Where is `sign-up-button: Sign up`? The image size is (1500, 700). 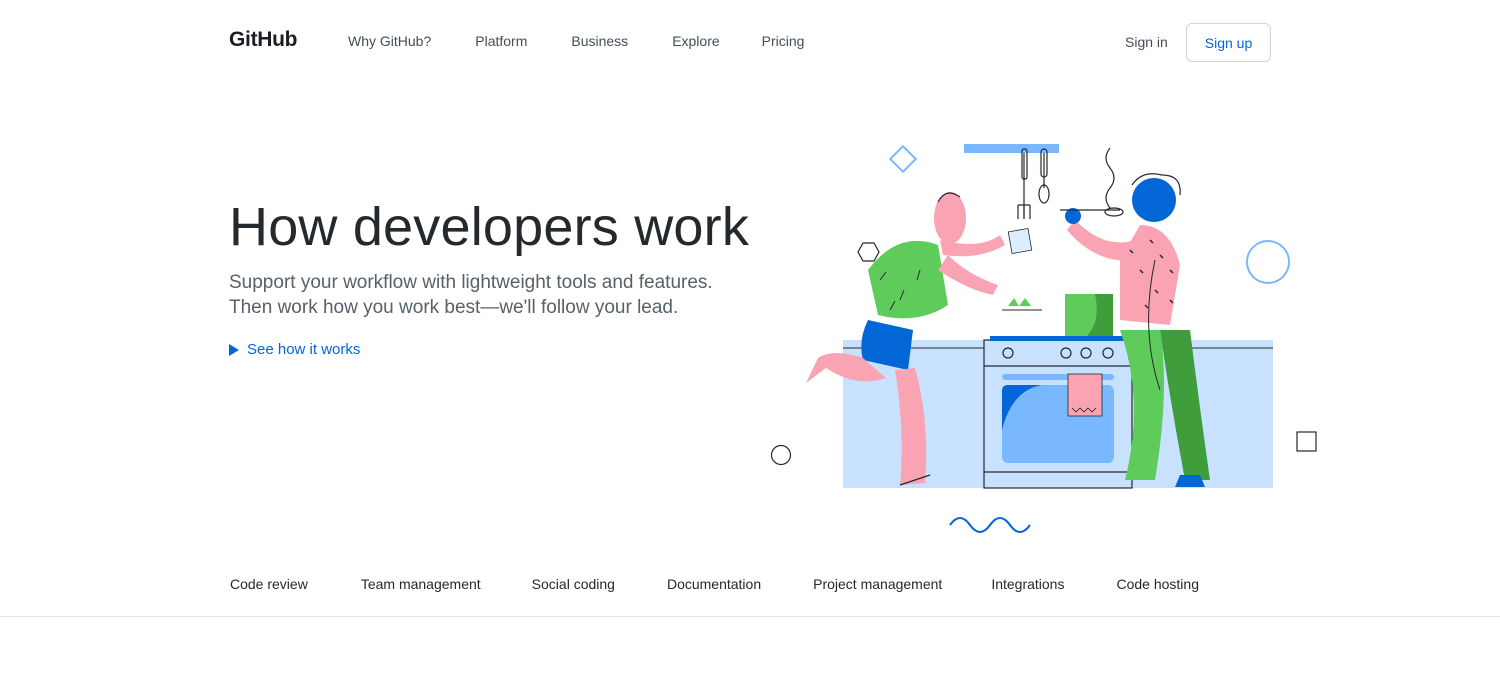
sign-up-button: Sign up is located at coordinates (1228, 42).